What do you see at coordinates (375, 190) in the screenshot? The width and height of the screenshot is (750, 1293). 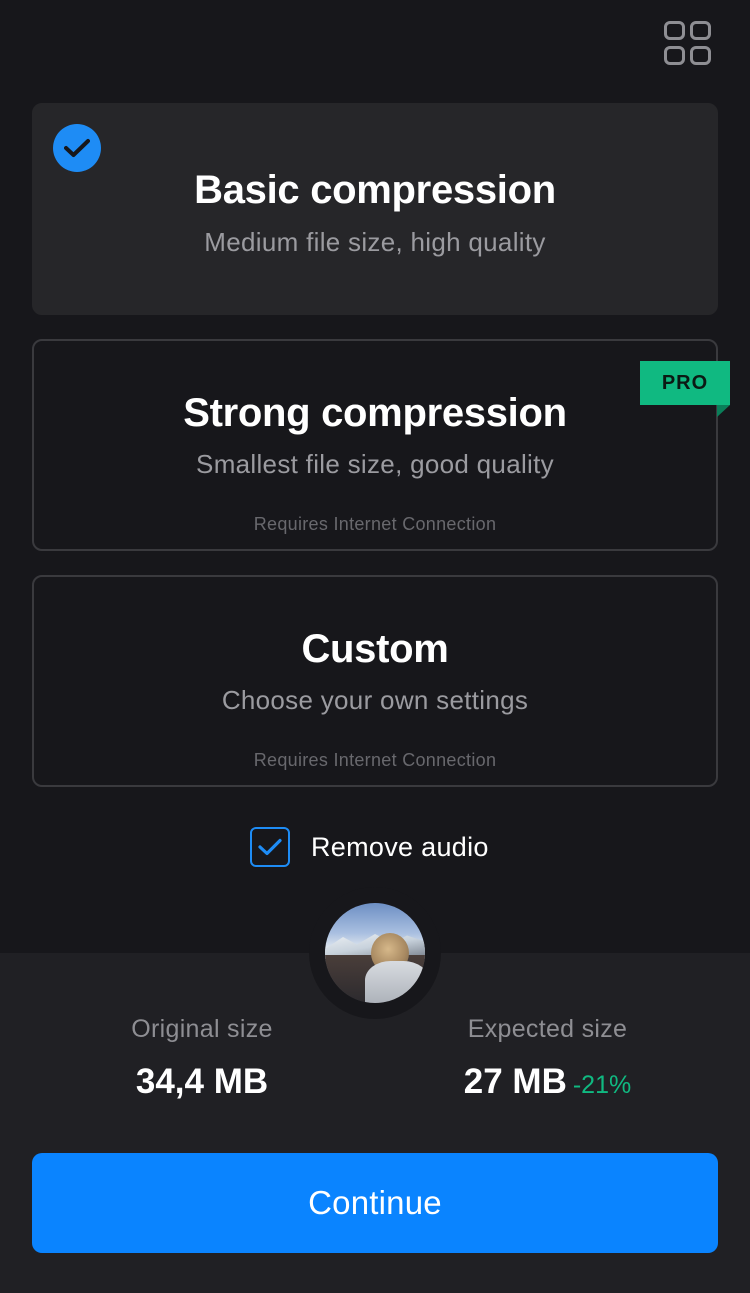 I see `option-title: Basic compression` at bounding box center [375, 190].